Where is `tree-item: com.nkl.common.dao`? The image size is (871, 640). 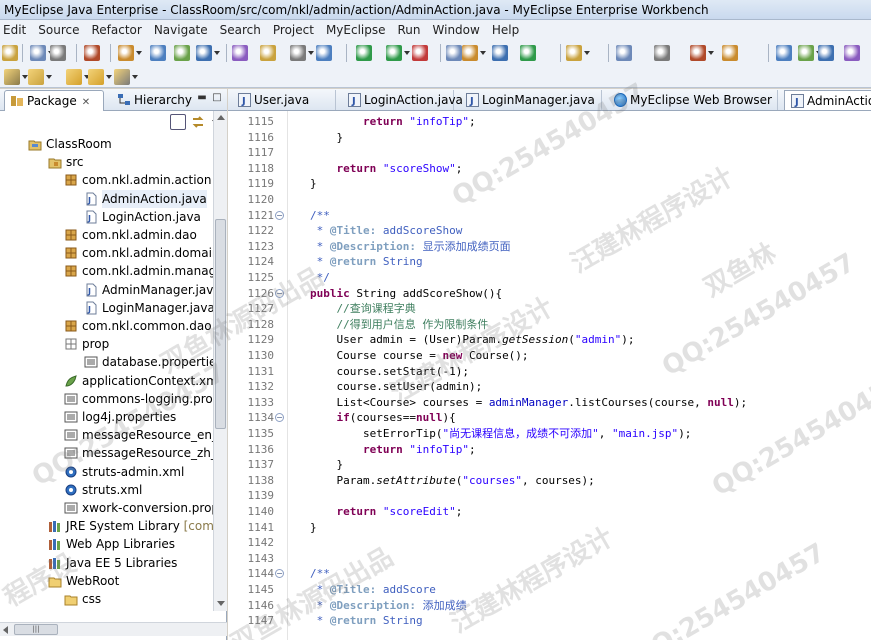 tree-item: com.nkl.common.dao is located at coordinates (138, 326).